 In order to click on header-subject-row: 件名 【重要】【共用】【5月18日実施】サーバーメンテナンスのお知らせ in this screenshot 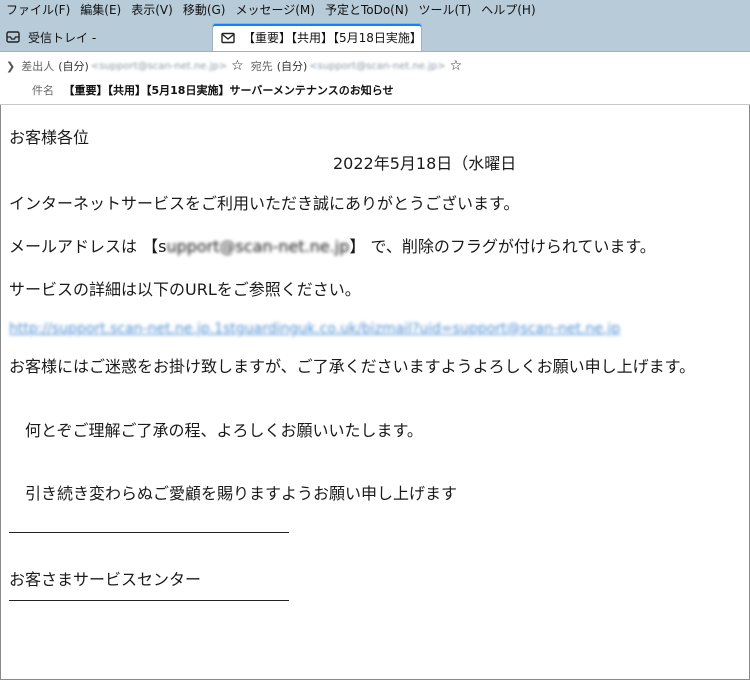, I will do `click(212, 90)`.